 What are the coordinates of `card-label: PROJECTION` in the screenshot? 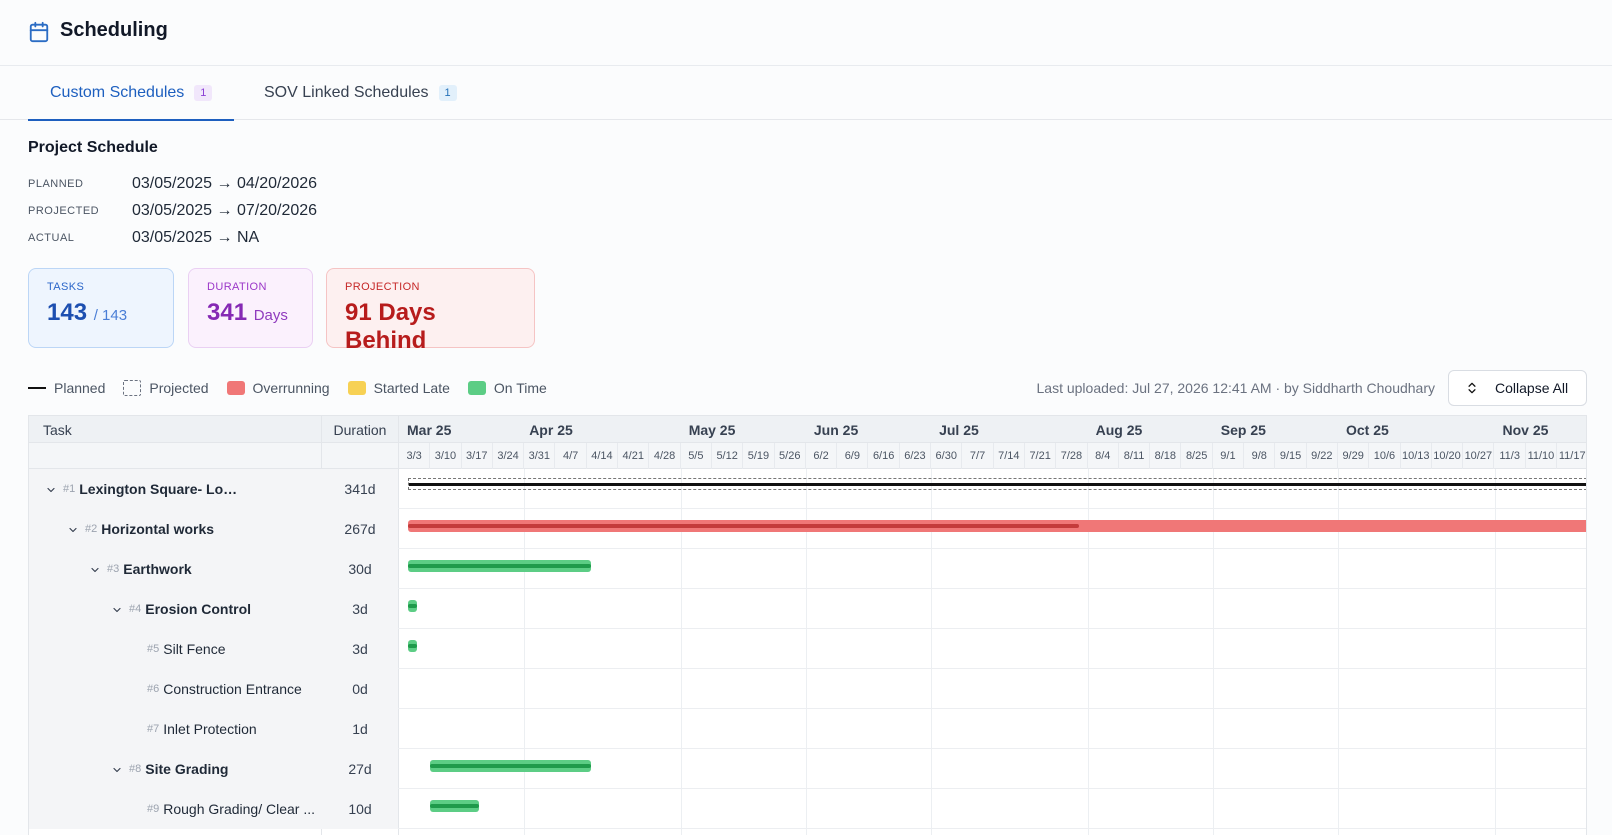 It's located at (382, 287).